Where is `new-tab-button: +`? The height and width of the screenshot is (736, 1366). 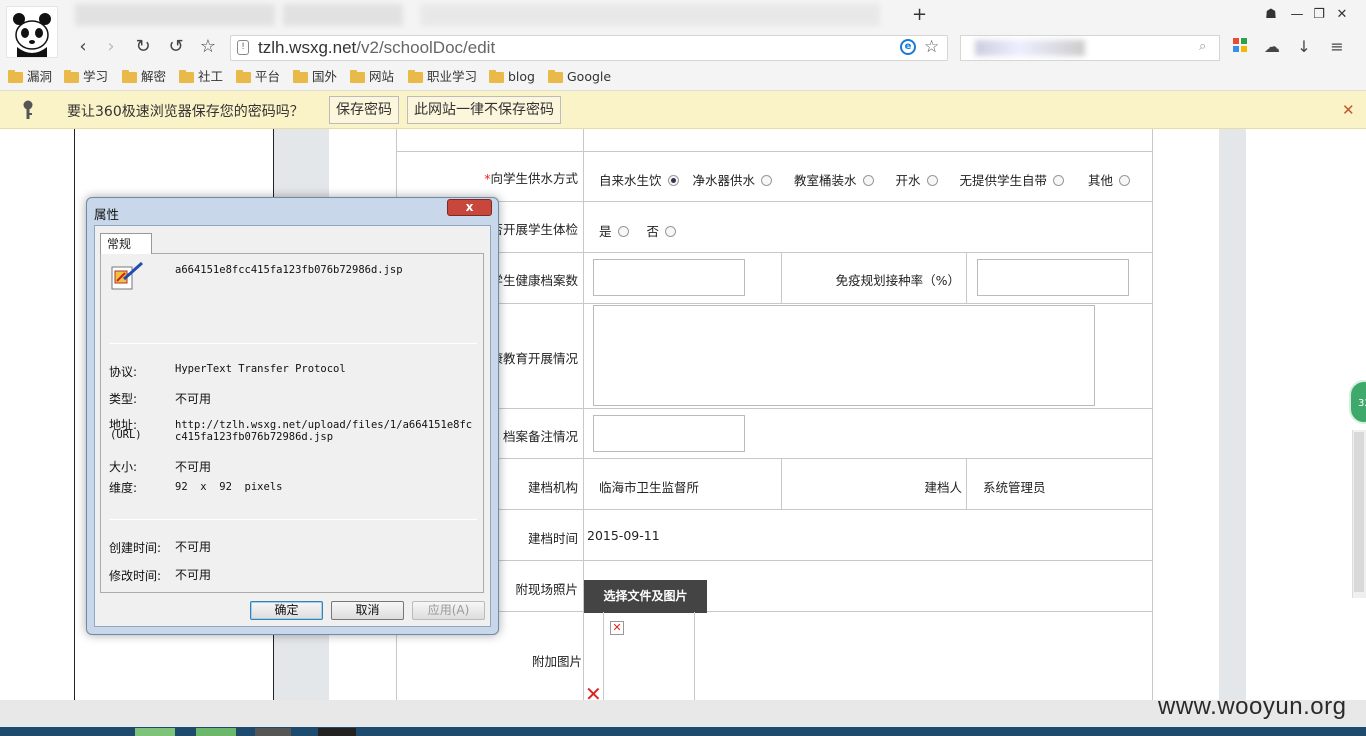 new-tab-button: + is located at coordinates (919, 14).